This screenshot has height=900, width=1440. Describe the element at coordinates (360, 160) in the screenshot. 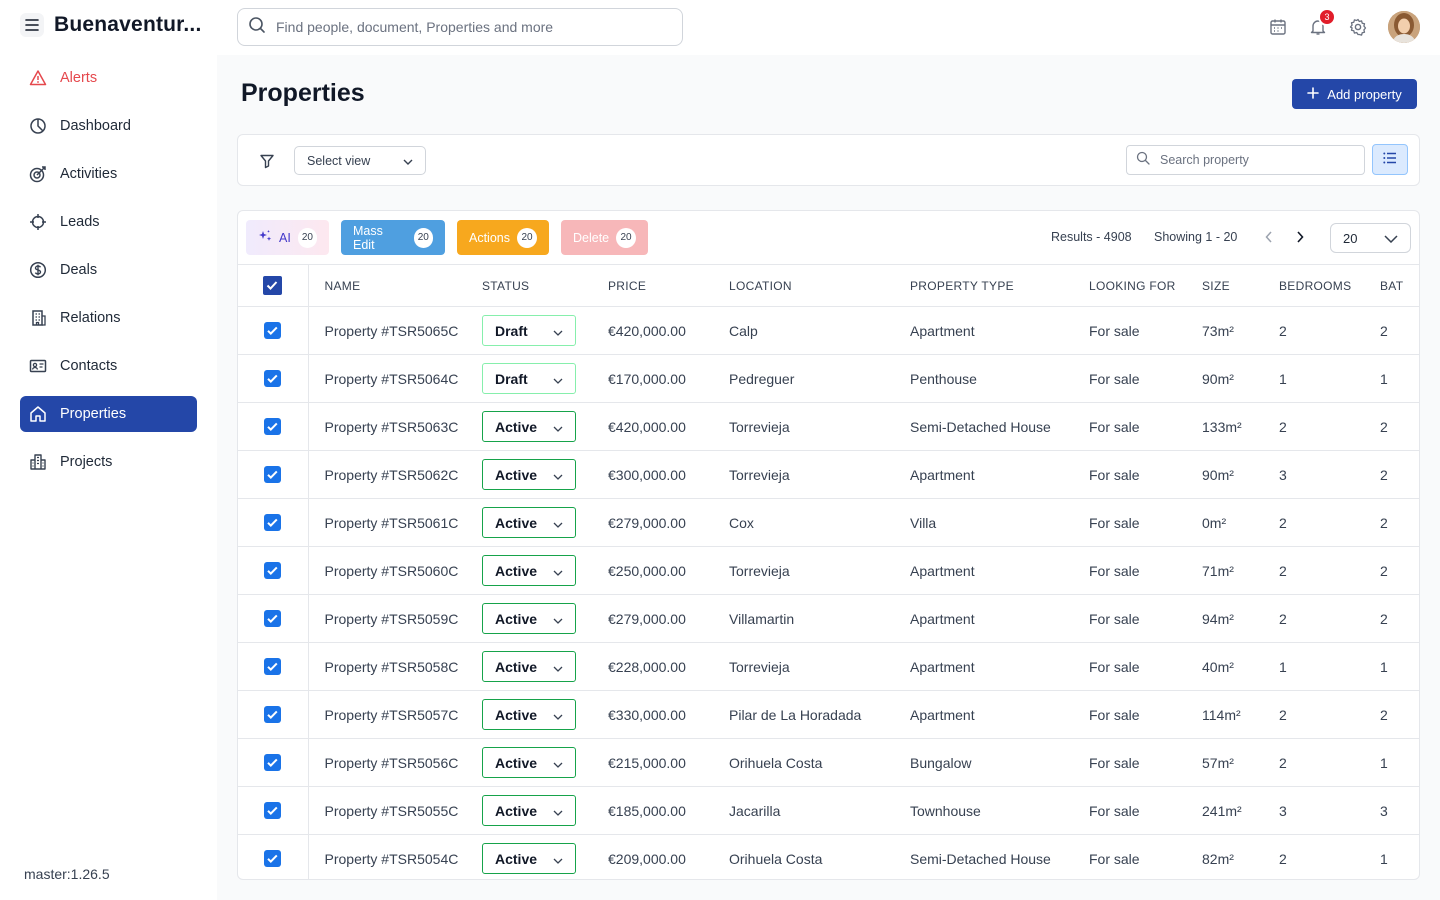

I see `select-view-dropdown: Select view` at that location.